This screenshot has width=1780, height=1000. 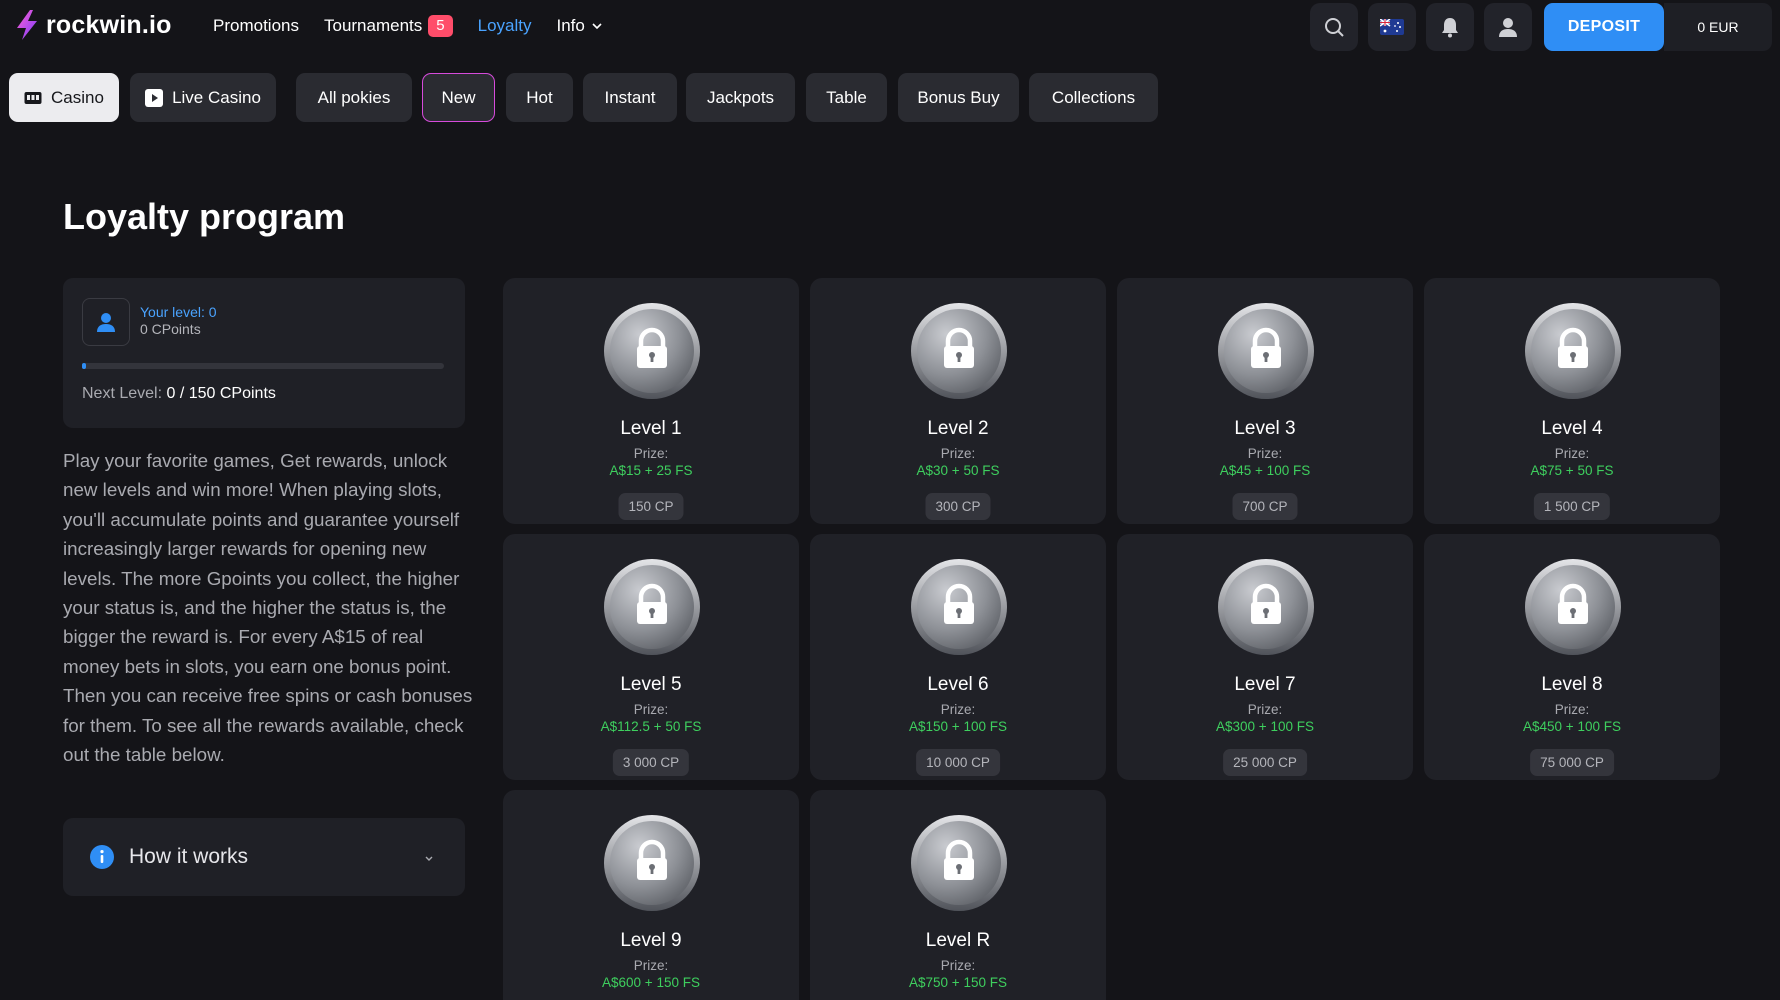 I want to click on prize-value: A$300 + 100 FS, so click(x=1265, y=726).